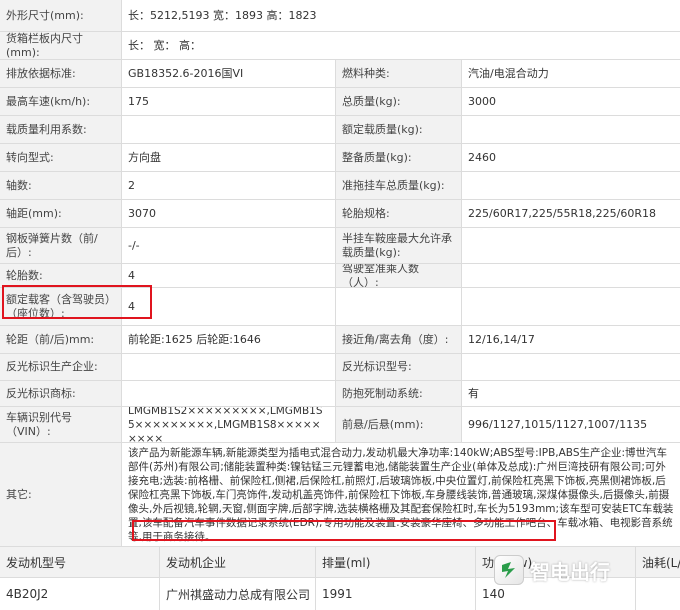 The image size is (680, 610). I want to click on label-total-mass: 总质量(kg):, so click(399, 101).